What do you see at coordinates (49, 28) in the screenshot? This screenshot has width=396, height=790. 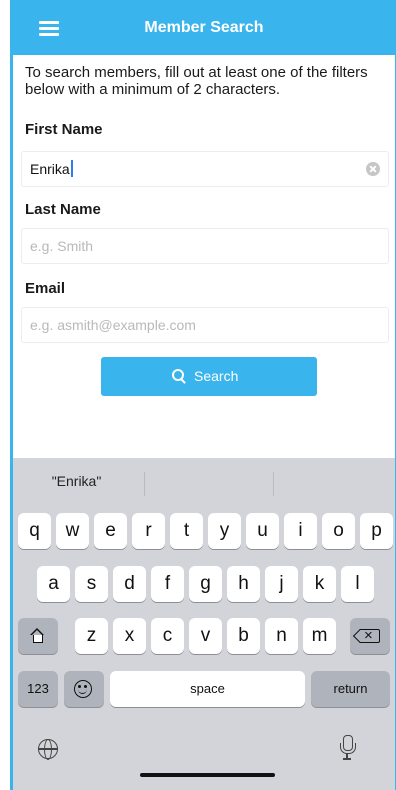 I see `hamburger-menu-icon` at bounding box center [49, 28].